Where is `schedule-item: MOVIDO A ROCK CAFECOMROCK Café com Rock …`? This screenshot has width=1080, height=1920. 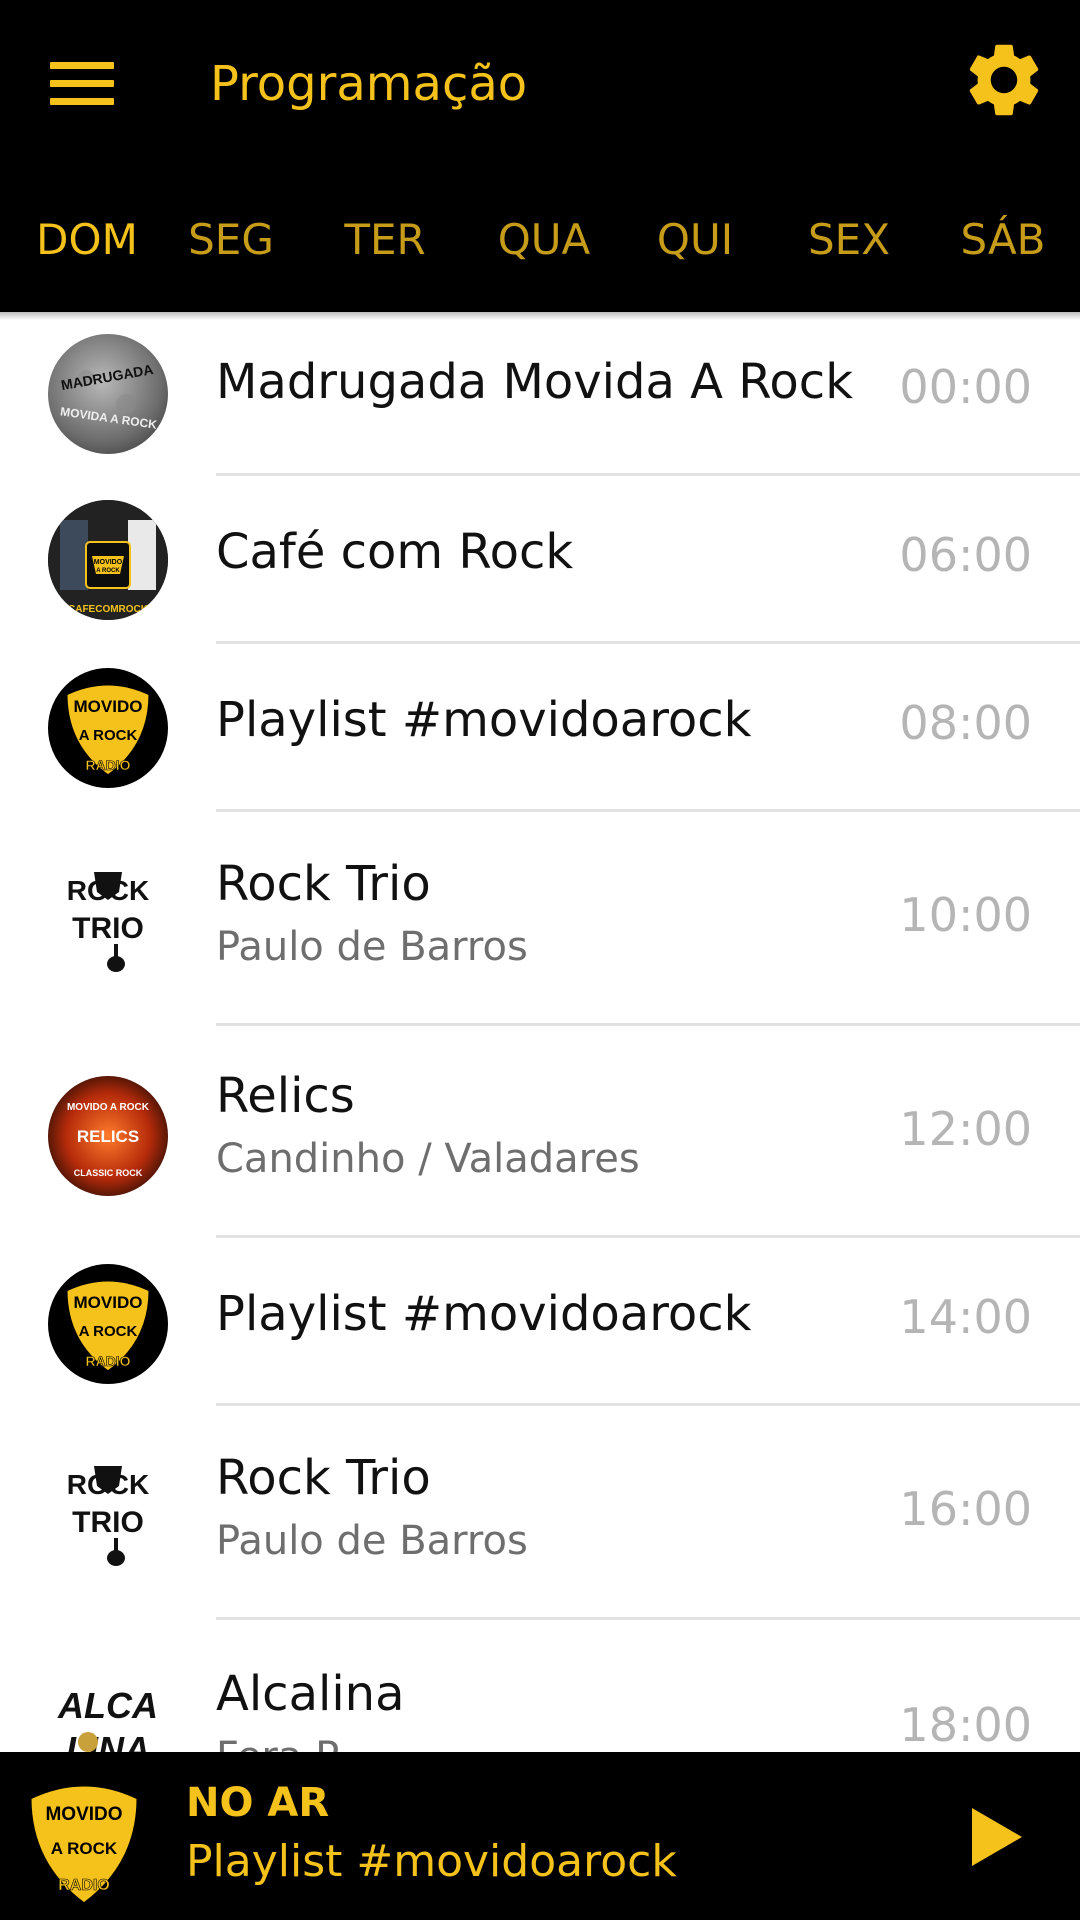
schedule-item: MOVIDO A ROCK CAFECOMROCK Café com Rock … is located at coordinates (540, 560).